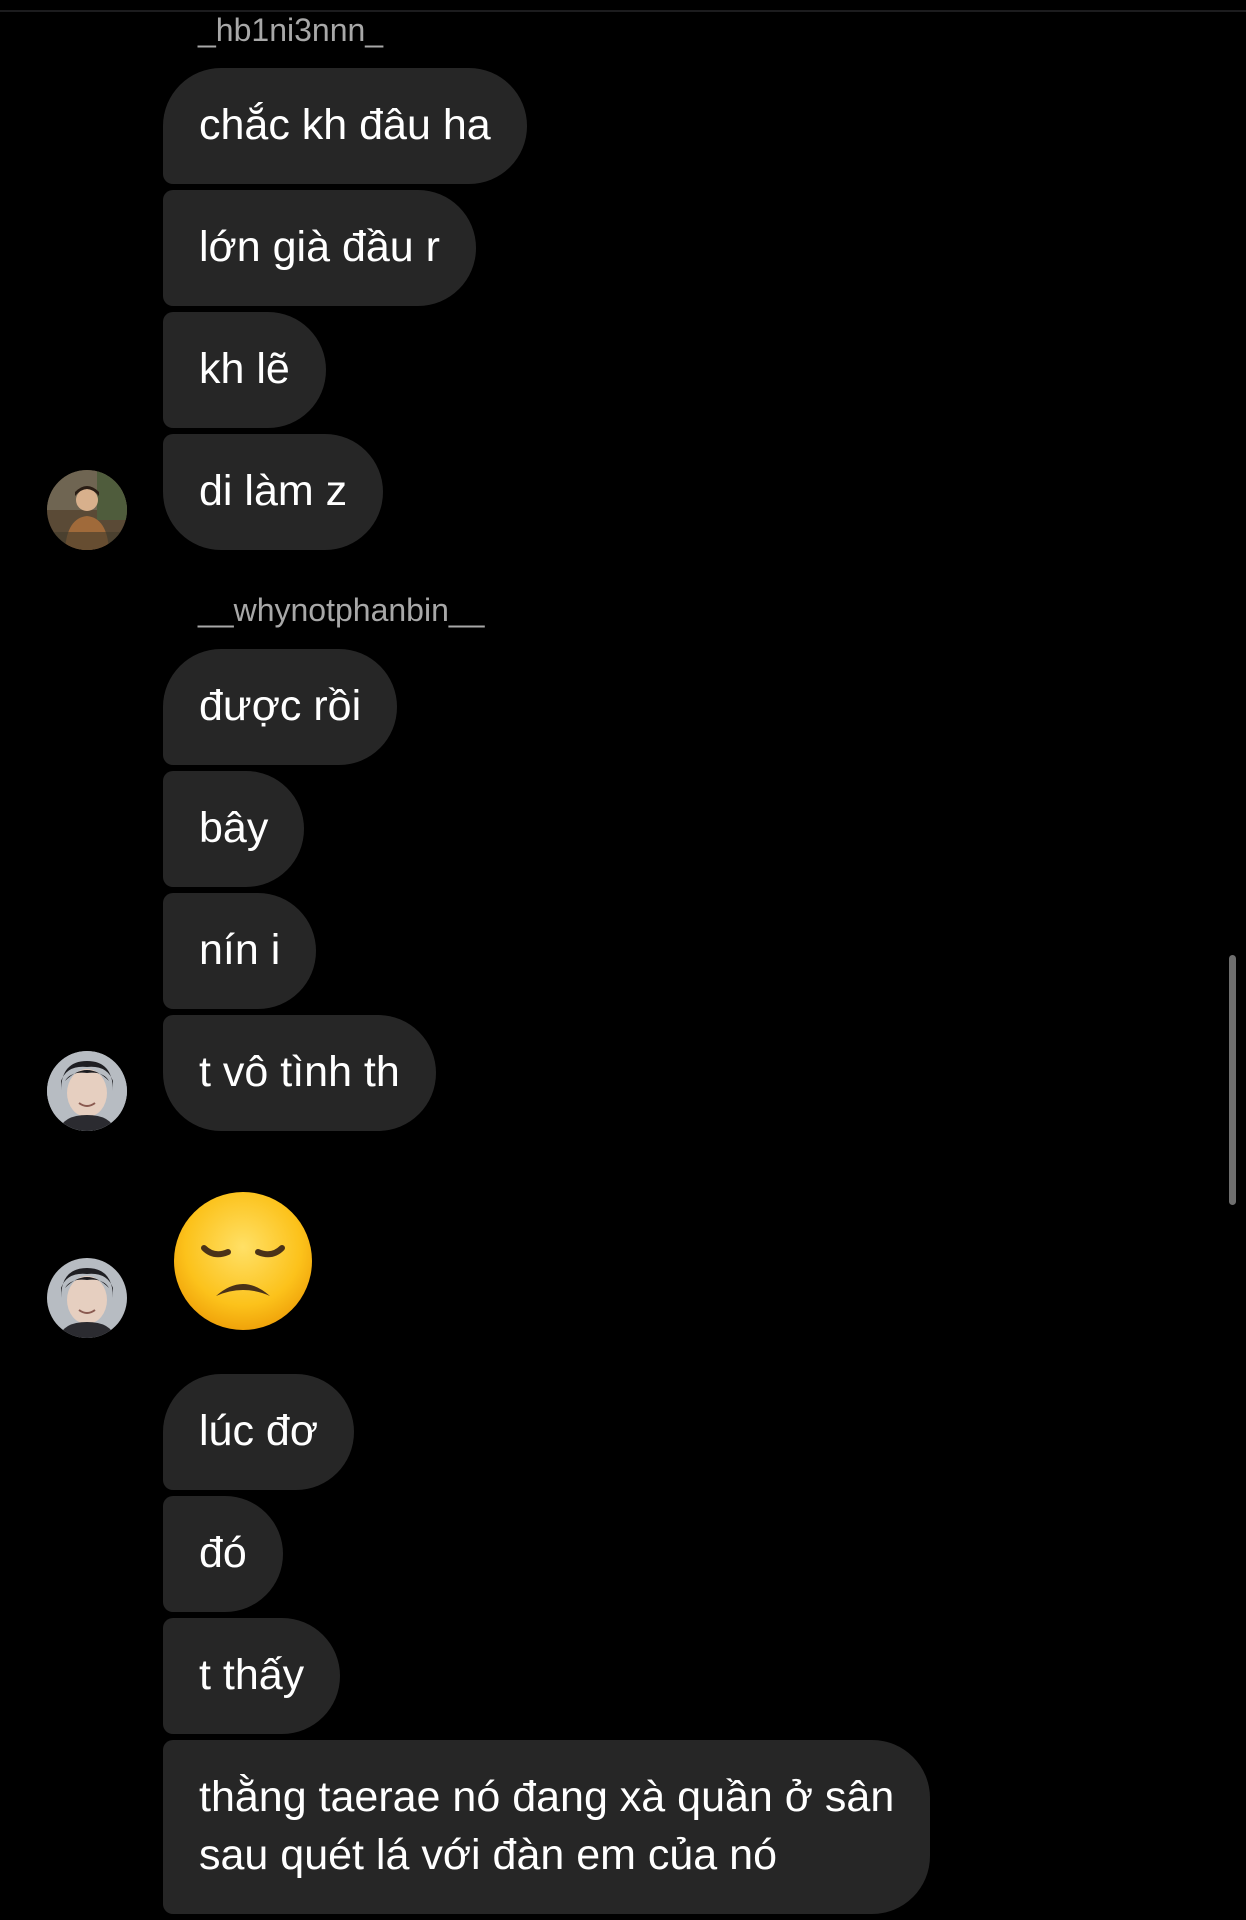 This screenshot has width=1246, height=1920. What do you see at coordinates (341, 610) in the screenshot?
I see `sender-name: __whynotphanbin__` at bounding box center [341, 610].